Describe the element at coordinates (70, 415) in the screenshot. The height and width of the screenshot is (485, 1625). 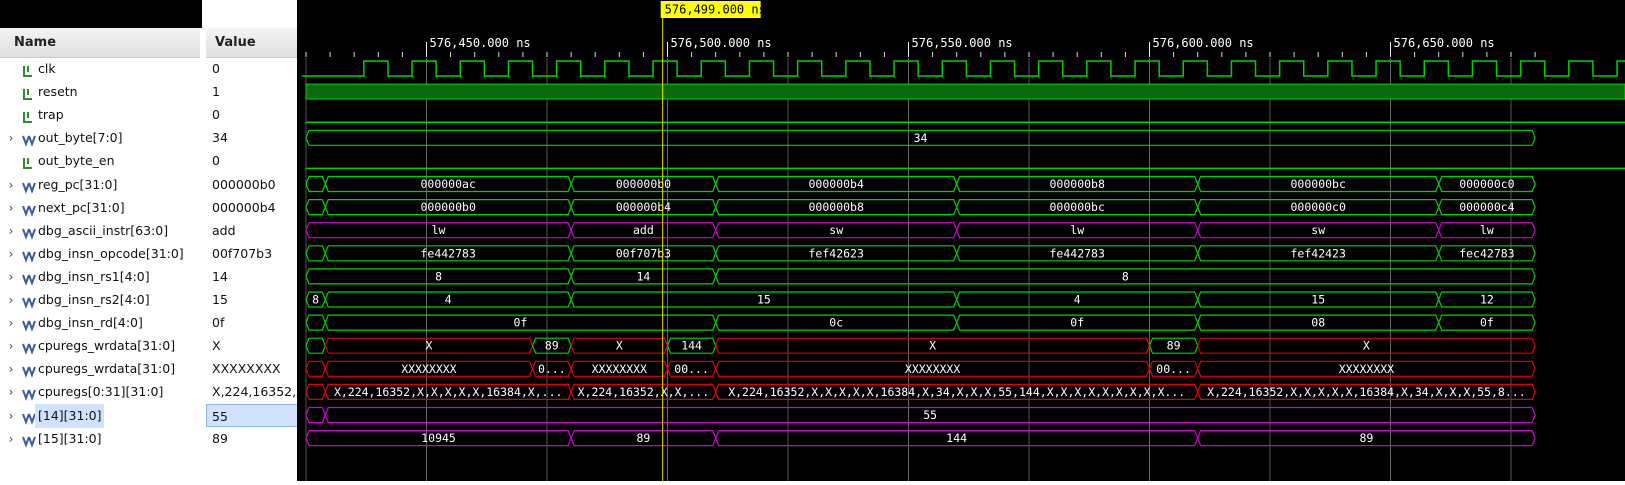
I see `signal-name: [14][31:0]` at that location.